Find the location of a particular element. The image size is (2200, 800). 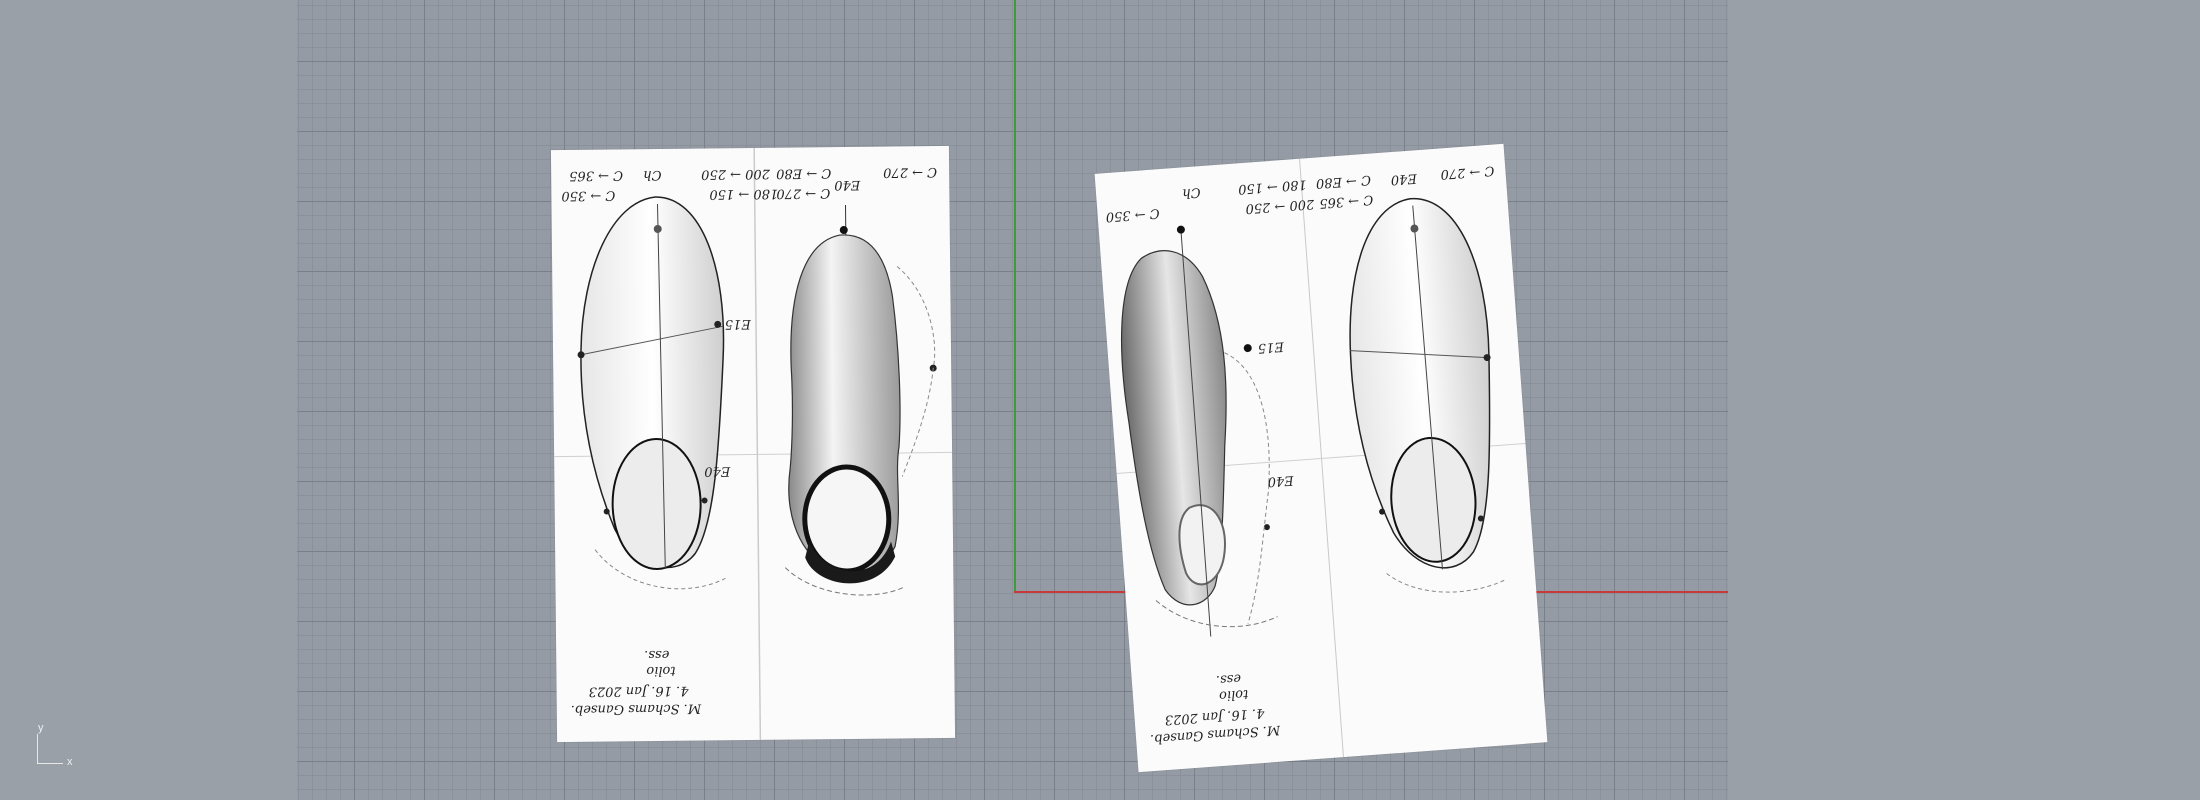

note-a: 200 → 250 is located at coordinates (736, 173).